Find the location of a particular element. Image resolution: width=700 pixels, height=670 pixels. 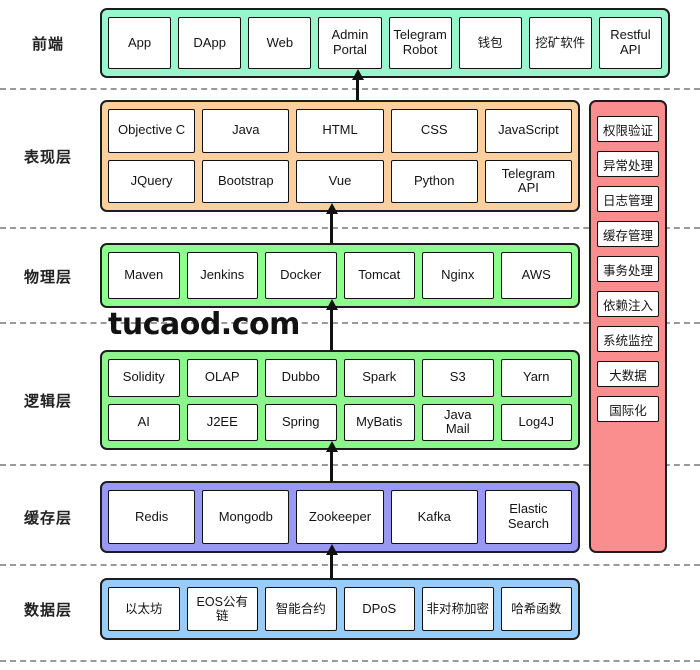

tech-chip: Telegram Robot is located at coordinates (420, 43).